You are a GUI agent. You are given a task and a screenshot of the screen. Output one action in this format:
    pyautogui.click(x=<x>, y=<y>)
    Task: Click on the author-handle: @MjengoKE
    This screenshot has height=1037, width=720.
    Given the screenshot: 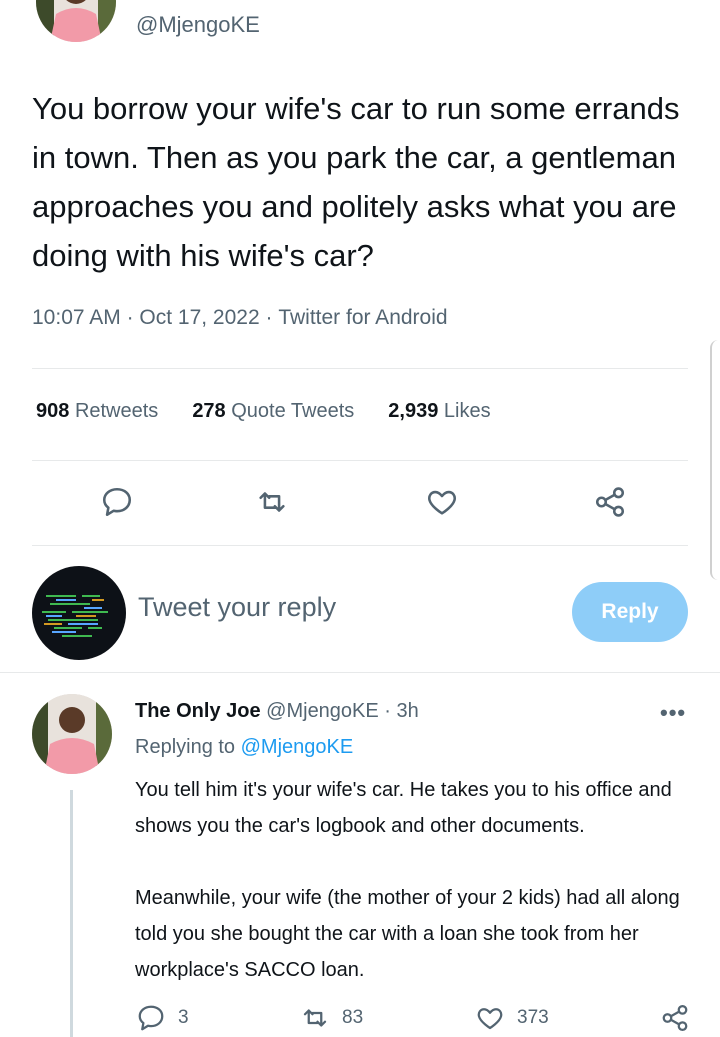 What is the action you would take?
    pyautogui.click(x=198, y=25)
    